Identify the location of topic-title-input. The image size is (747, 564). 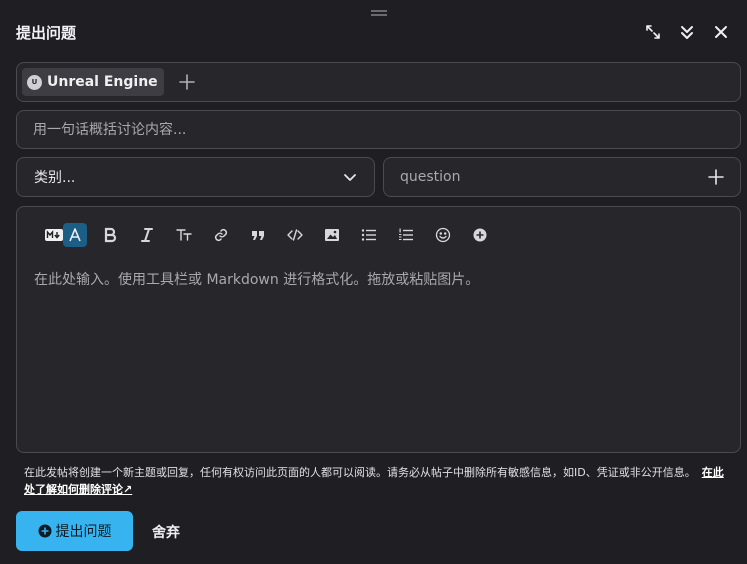
(378, 129).